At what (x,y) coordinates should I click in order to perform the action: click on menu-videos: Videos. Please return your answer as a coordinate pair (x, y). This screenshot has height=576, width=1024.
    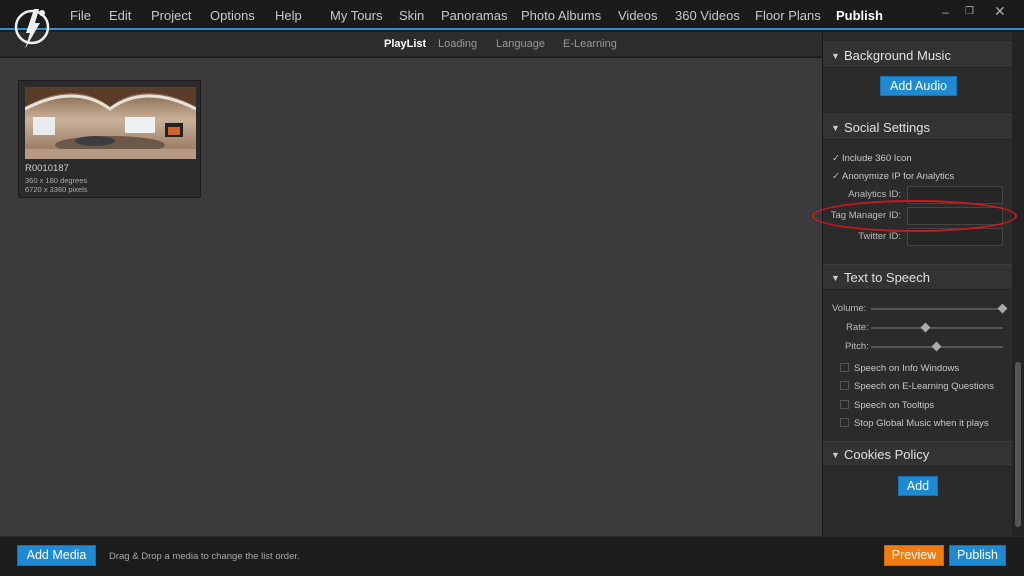
    Looking at the image, I should click on (638, 15).